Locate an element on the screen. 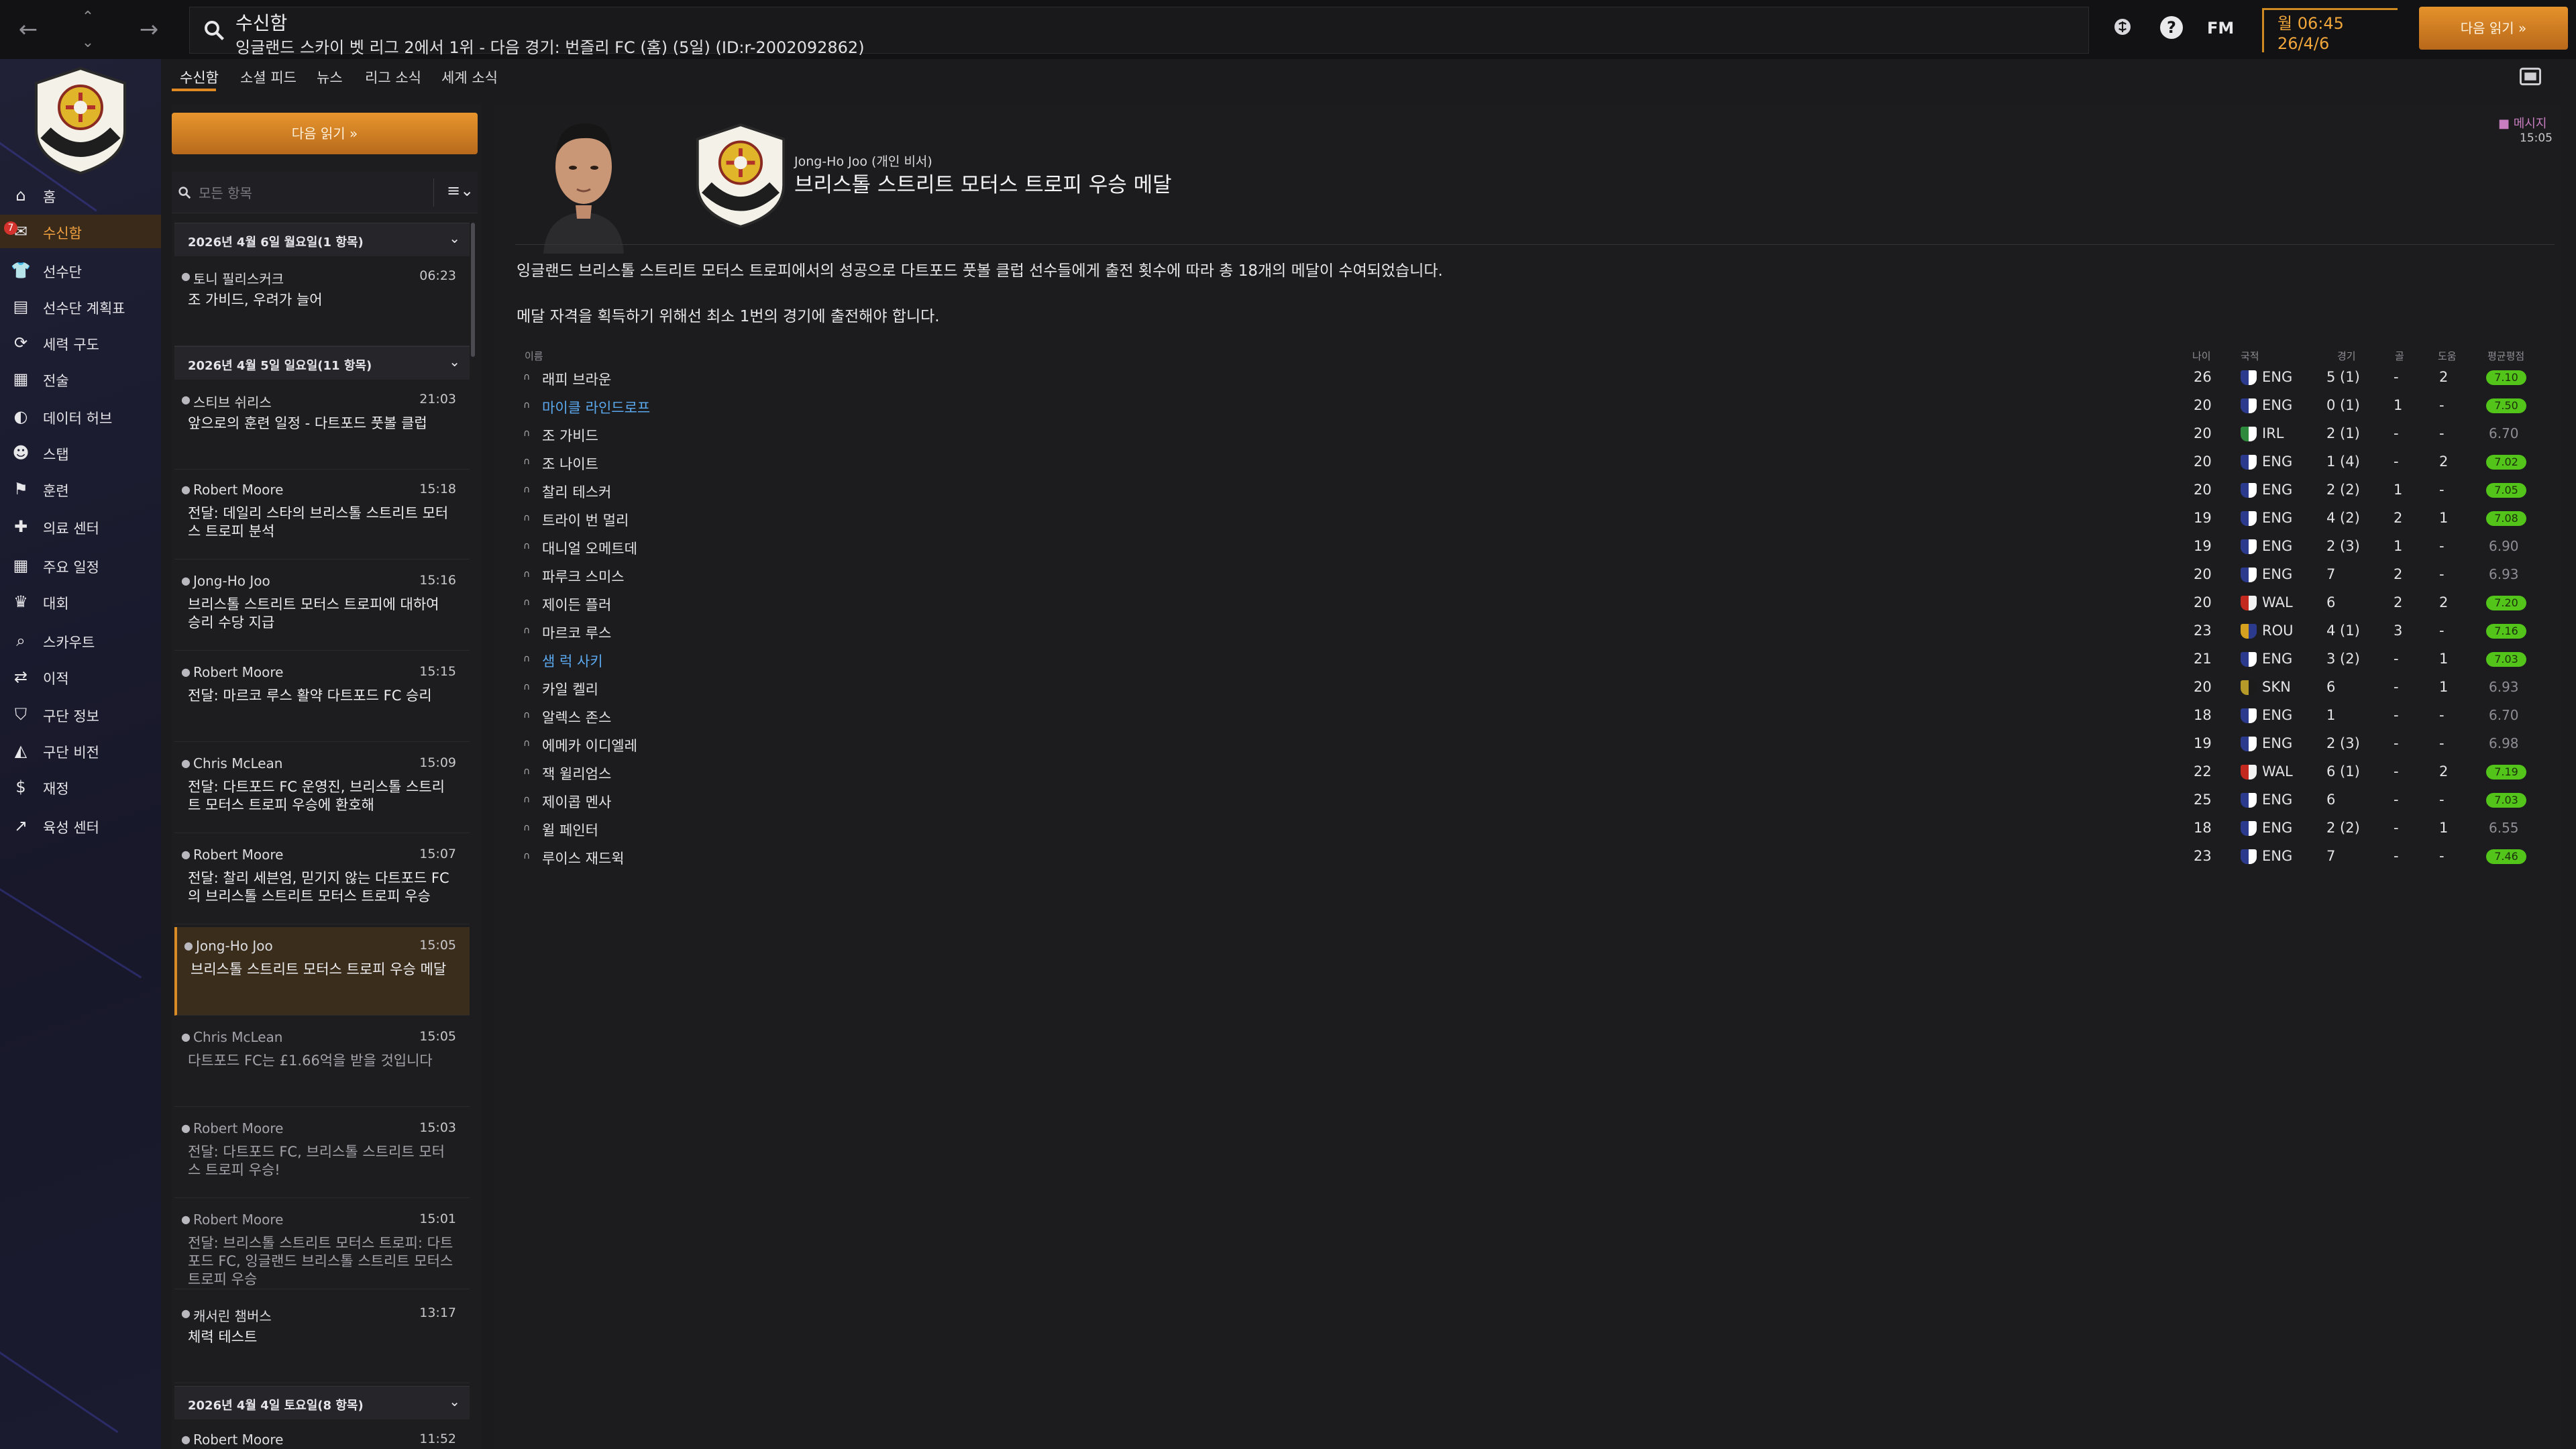  tab-inbox: 수신함 is located at coordinates (199, 77).